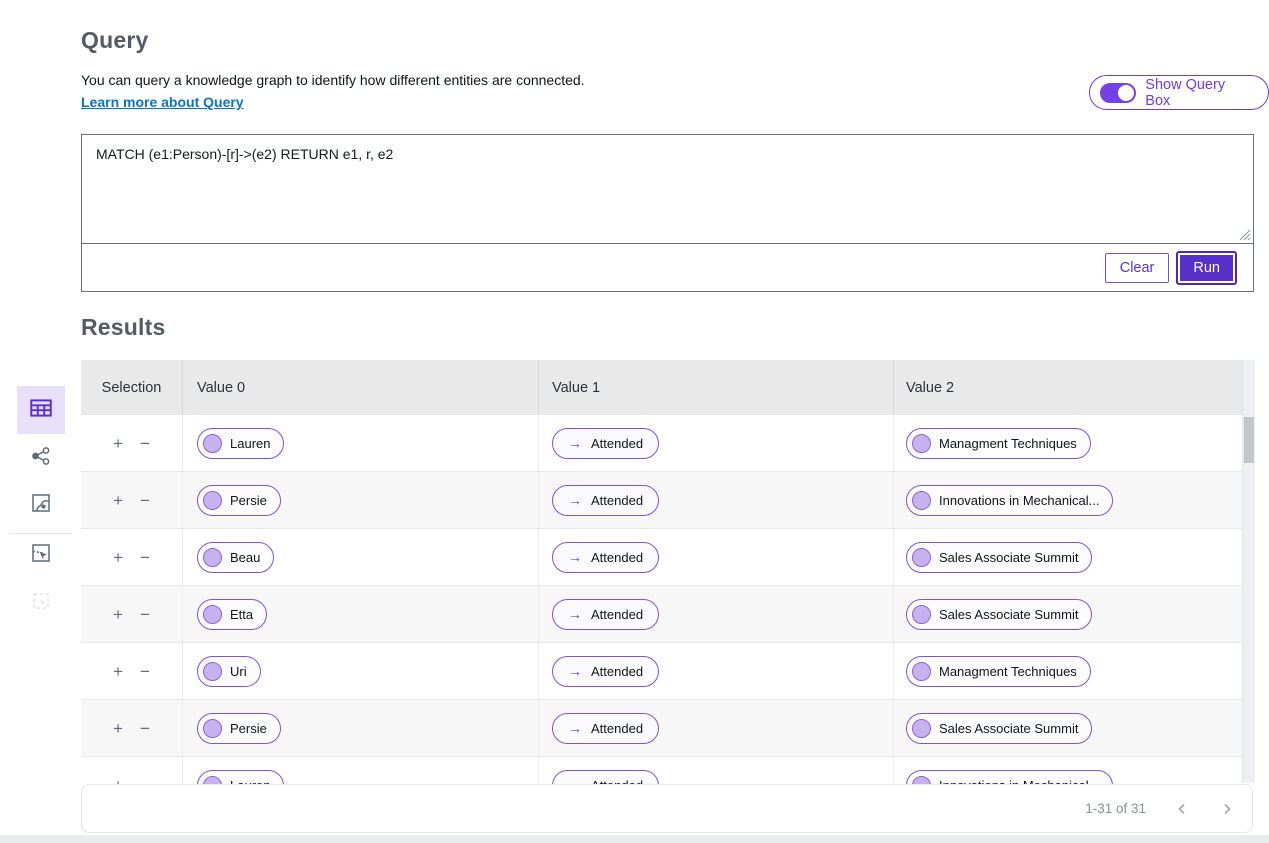 The image size is (1269, 843). Describe the element at coordinates (123, 327) in the screenshot. I see `results-section-title: Results` at that location.